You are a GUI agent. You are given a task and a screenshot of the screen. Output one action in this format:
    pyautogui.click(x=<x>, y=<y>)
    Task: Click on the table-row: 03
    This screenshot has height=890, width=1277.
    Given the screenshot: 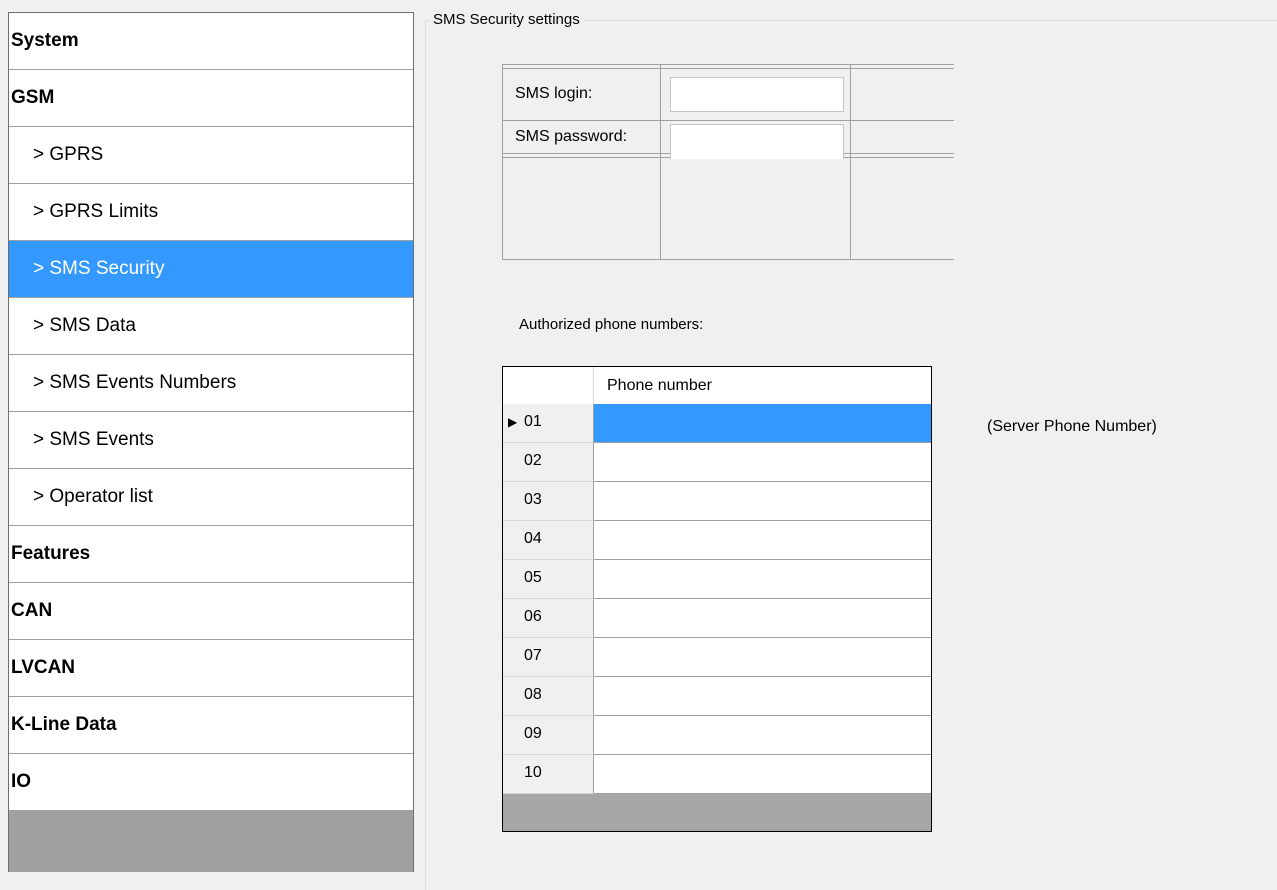 What is the action you would take?
    pyautogui.click(x=717, y=501)
    